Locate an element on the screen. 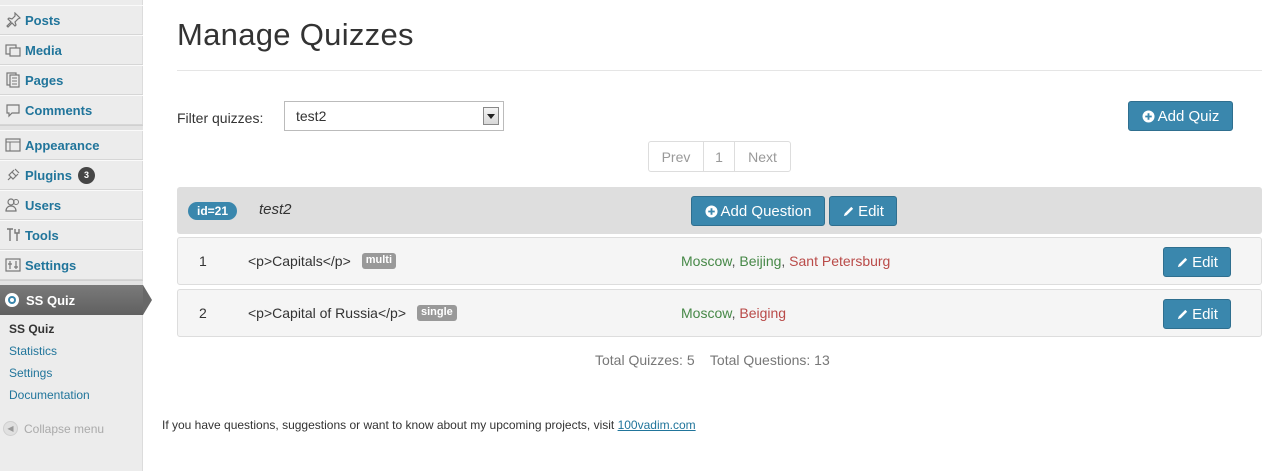 This screenshot has height=471, width=1277. submenu-ss-quiz: SS Quiz is located at coordinates (71, 329).